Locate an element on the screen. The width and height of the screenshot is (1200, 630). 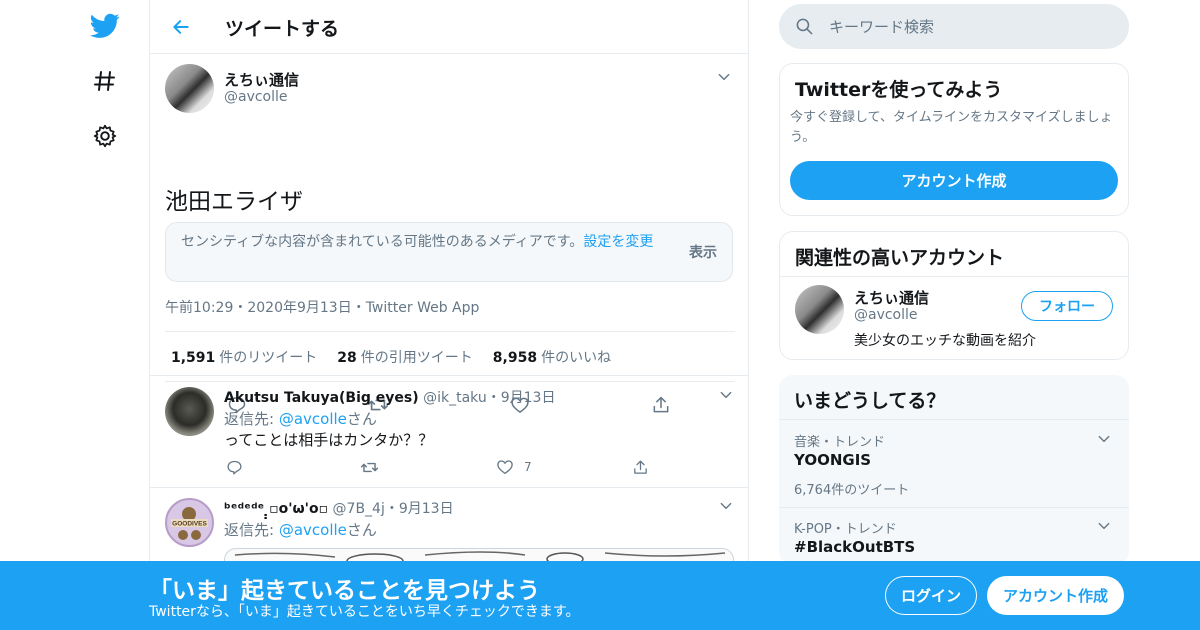
author-name: えちぃ通信 is located at coordinates (261, 79).